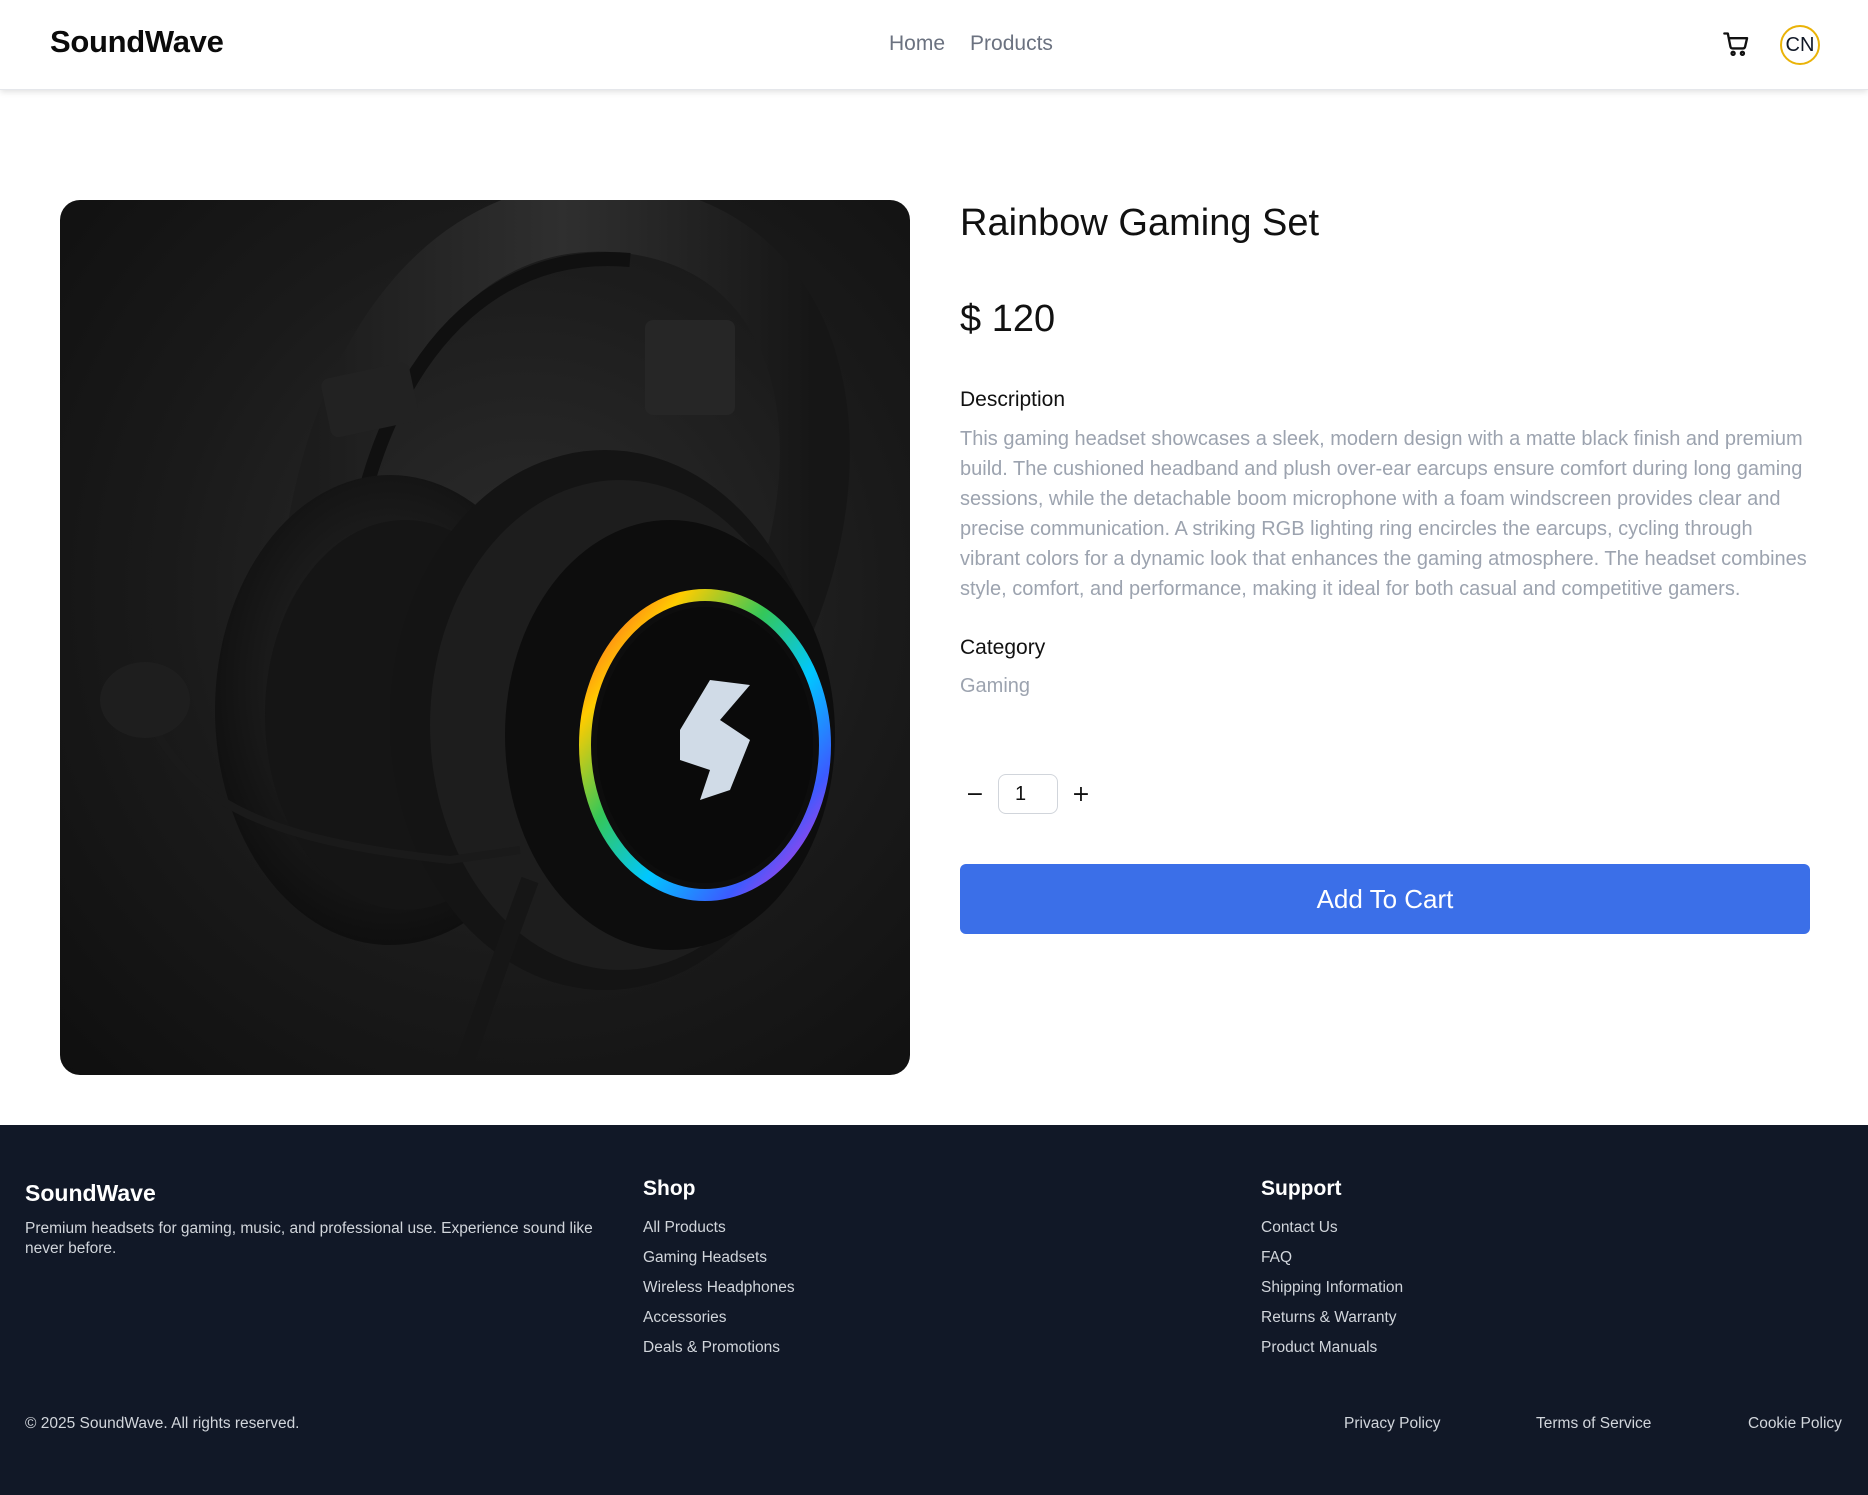 The height and width of the screenshot is (1495, 1868). What do you see at coordinates (1332, 1258) in the screenshot?
I see `footer-link-faq: FAQ` at bounding box center [1332, 1258].